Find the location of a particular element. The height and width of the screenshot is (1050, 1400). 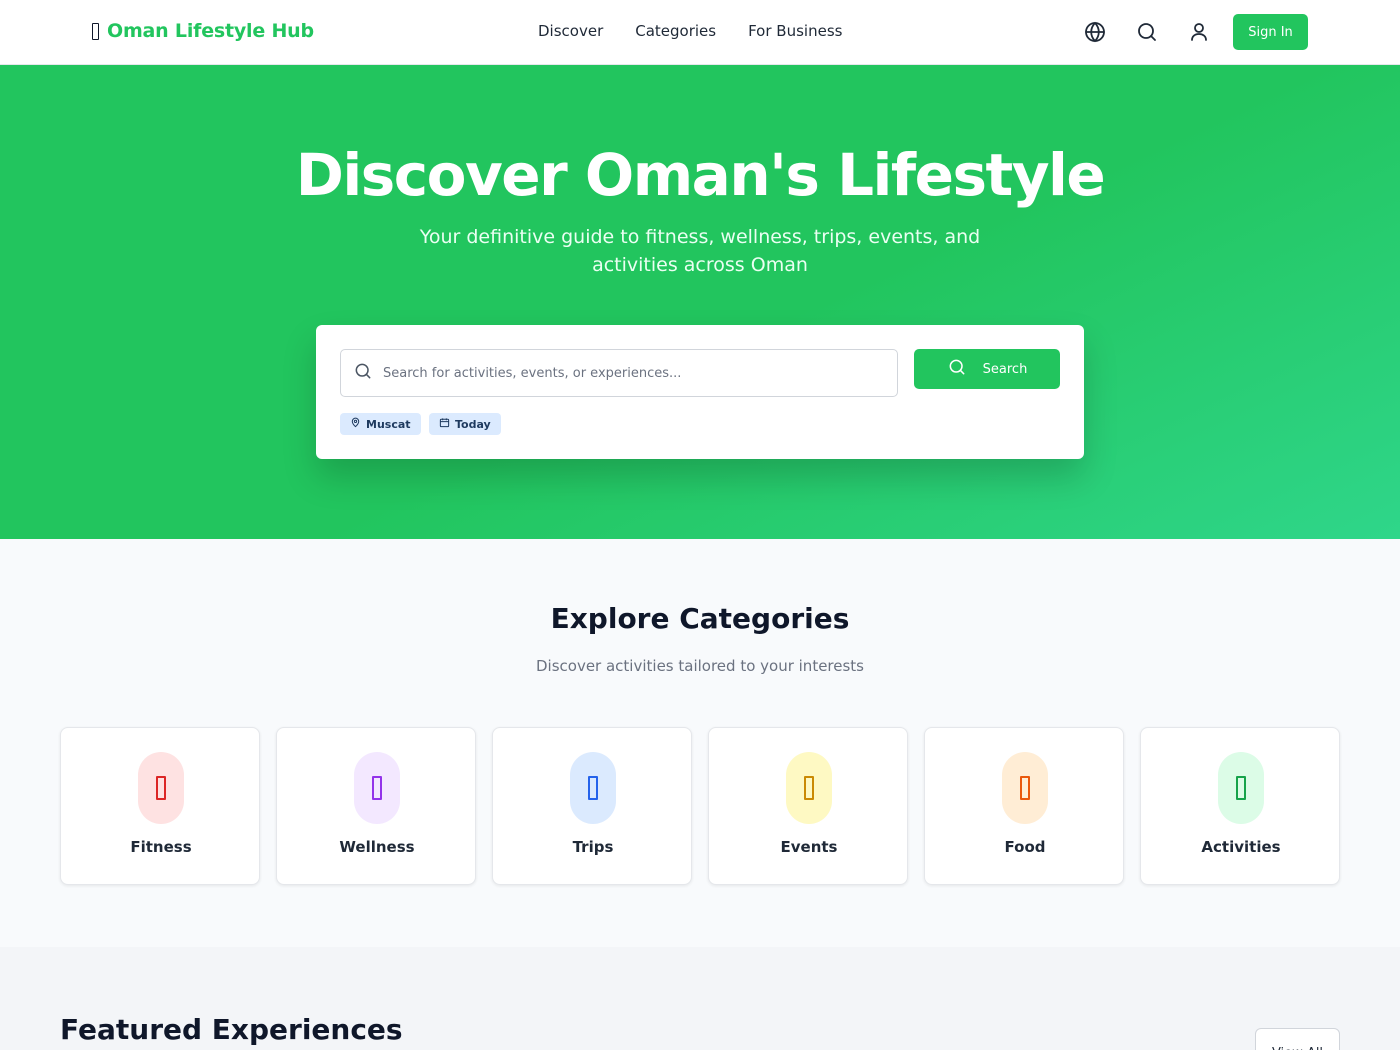

category-label: Food is located at coordinates (1025, 847).